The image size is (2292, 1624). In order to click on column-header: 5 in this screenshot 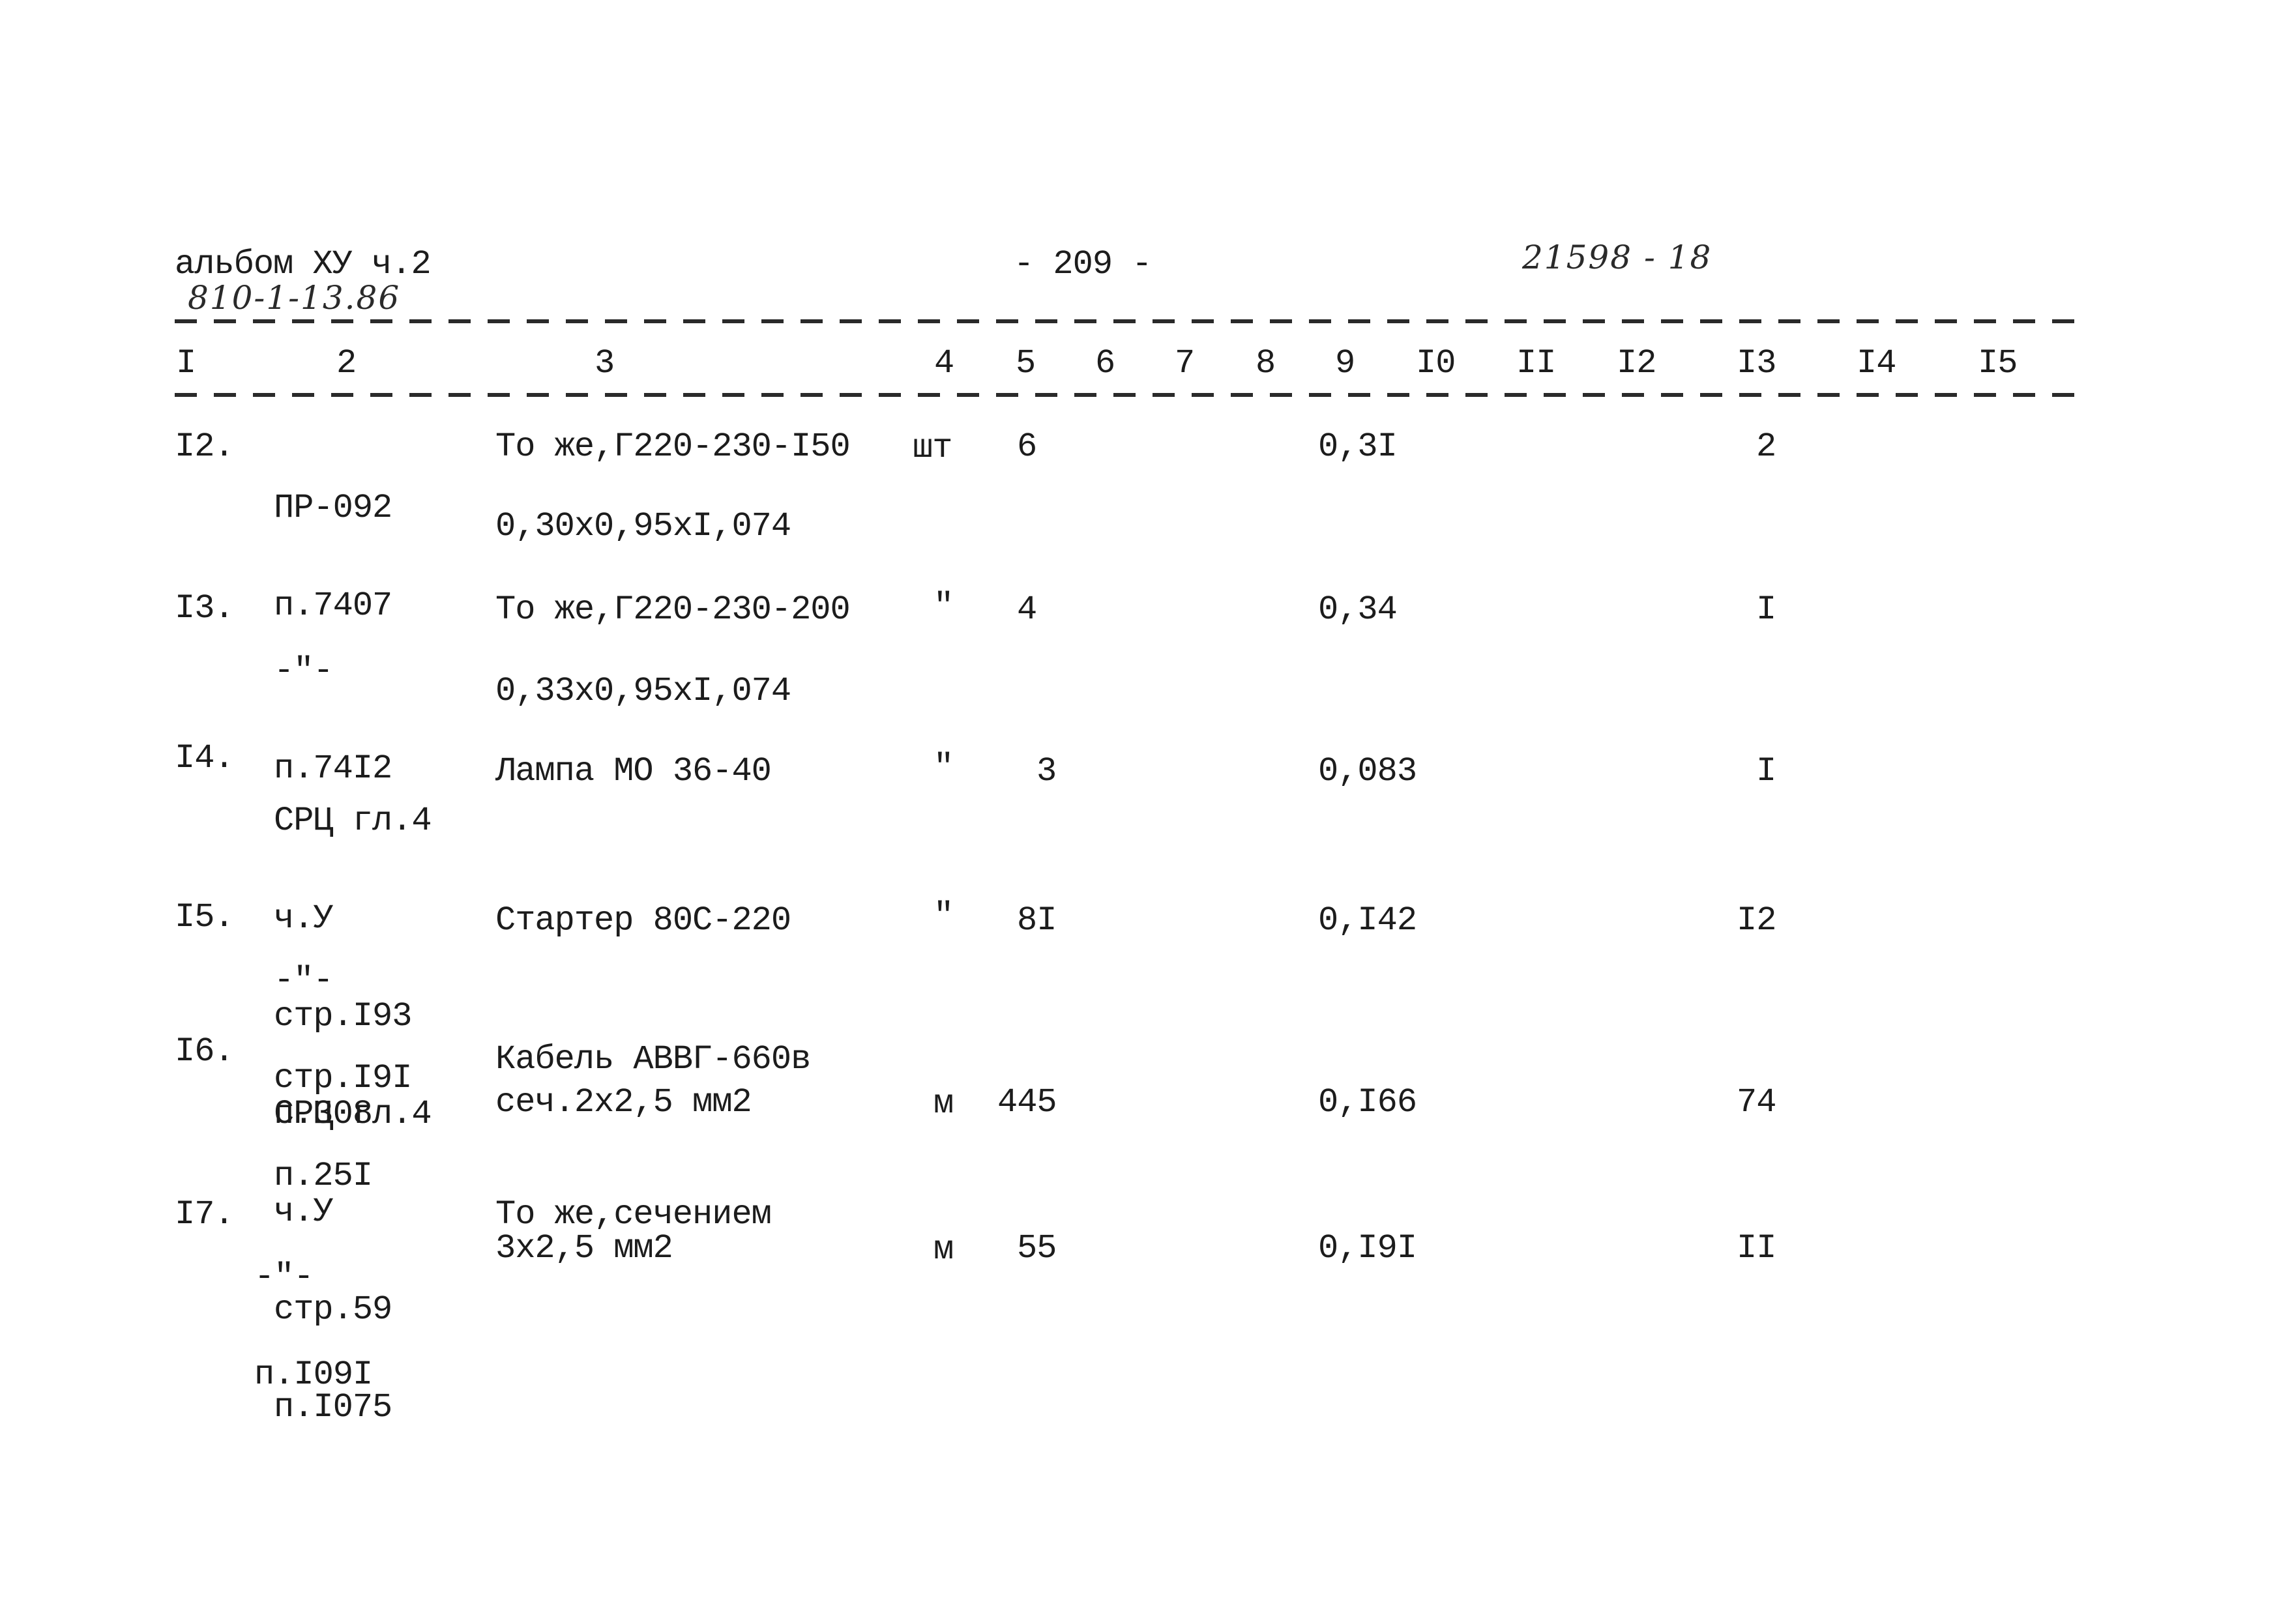, I will do `click(1026, 363)`.